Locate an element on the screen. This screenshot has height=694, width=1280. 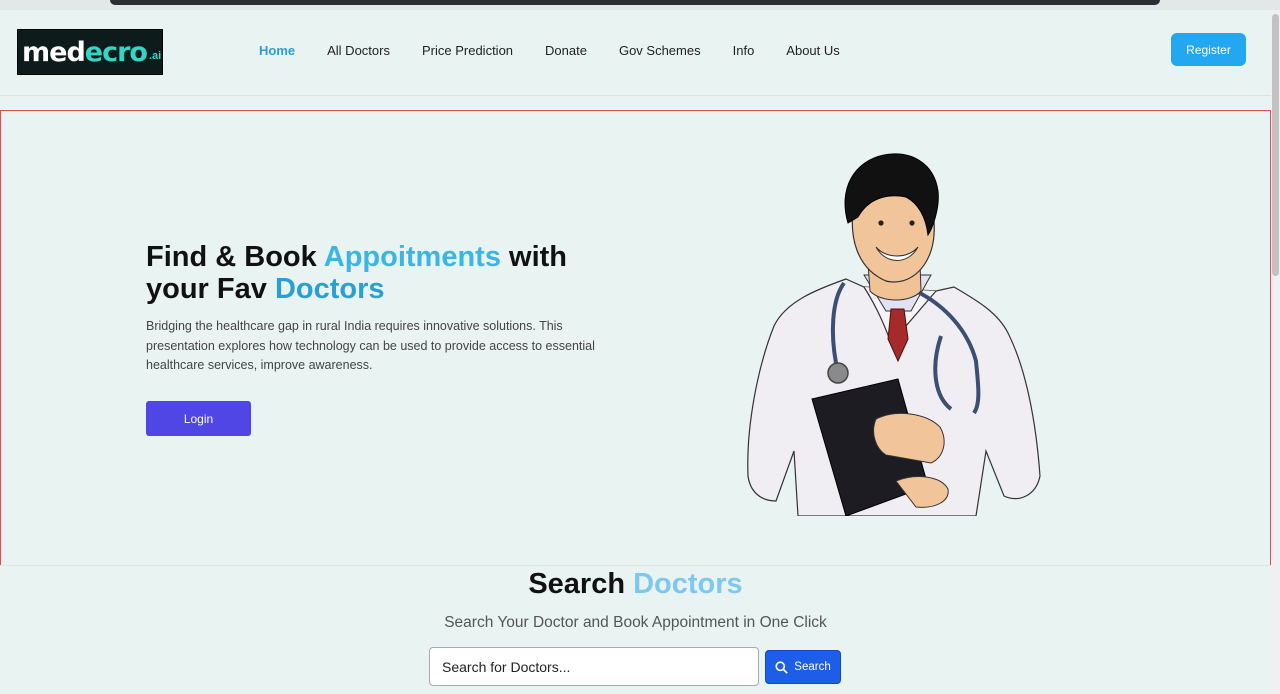
login-button: Login is located at coordinates (198, 418).